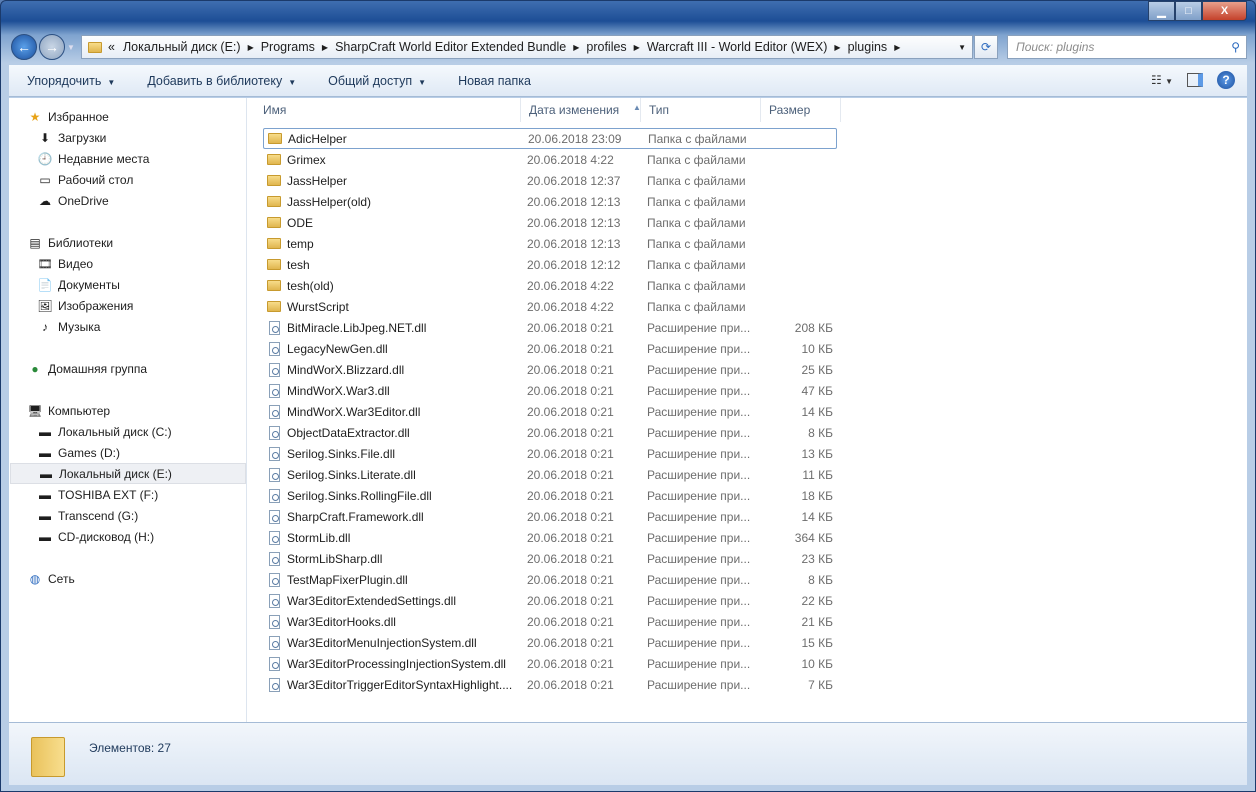  What do you see at coordinates (69, 81) in the screenshot?
I see `organize-button: Упорядочить ▼` at bounding box center [69, 81].